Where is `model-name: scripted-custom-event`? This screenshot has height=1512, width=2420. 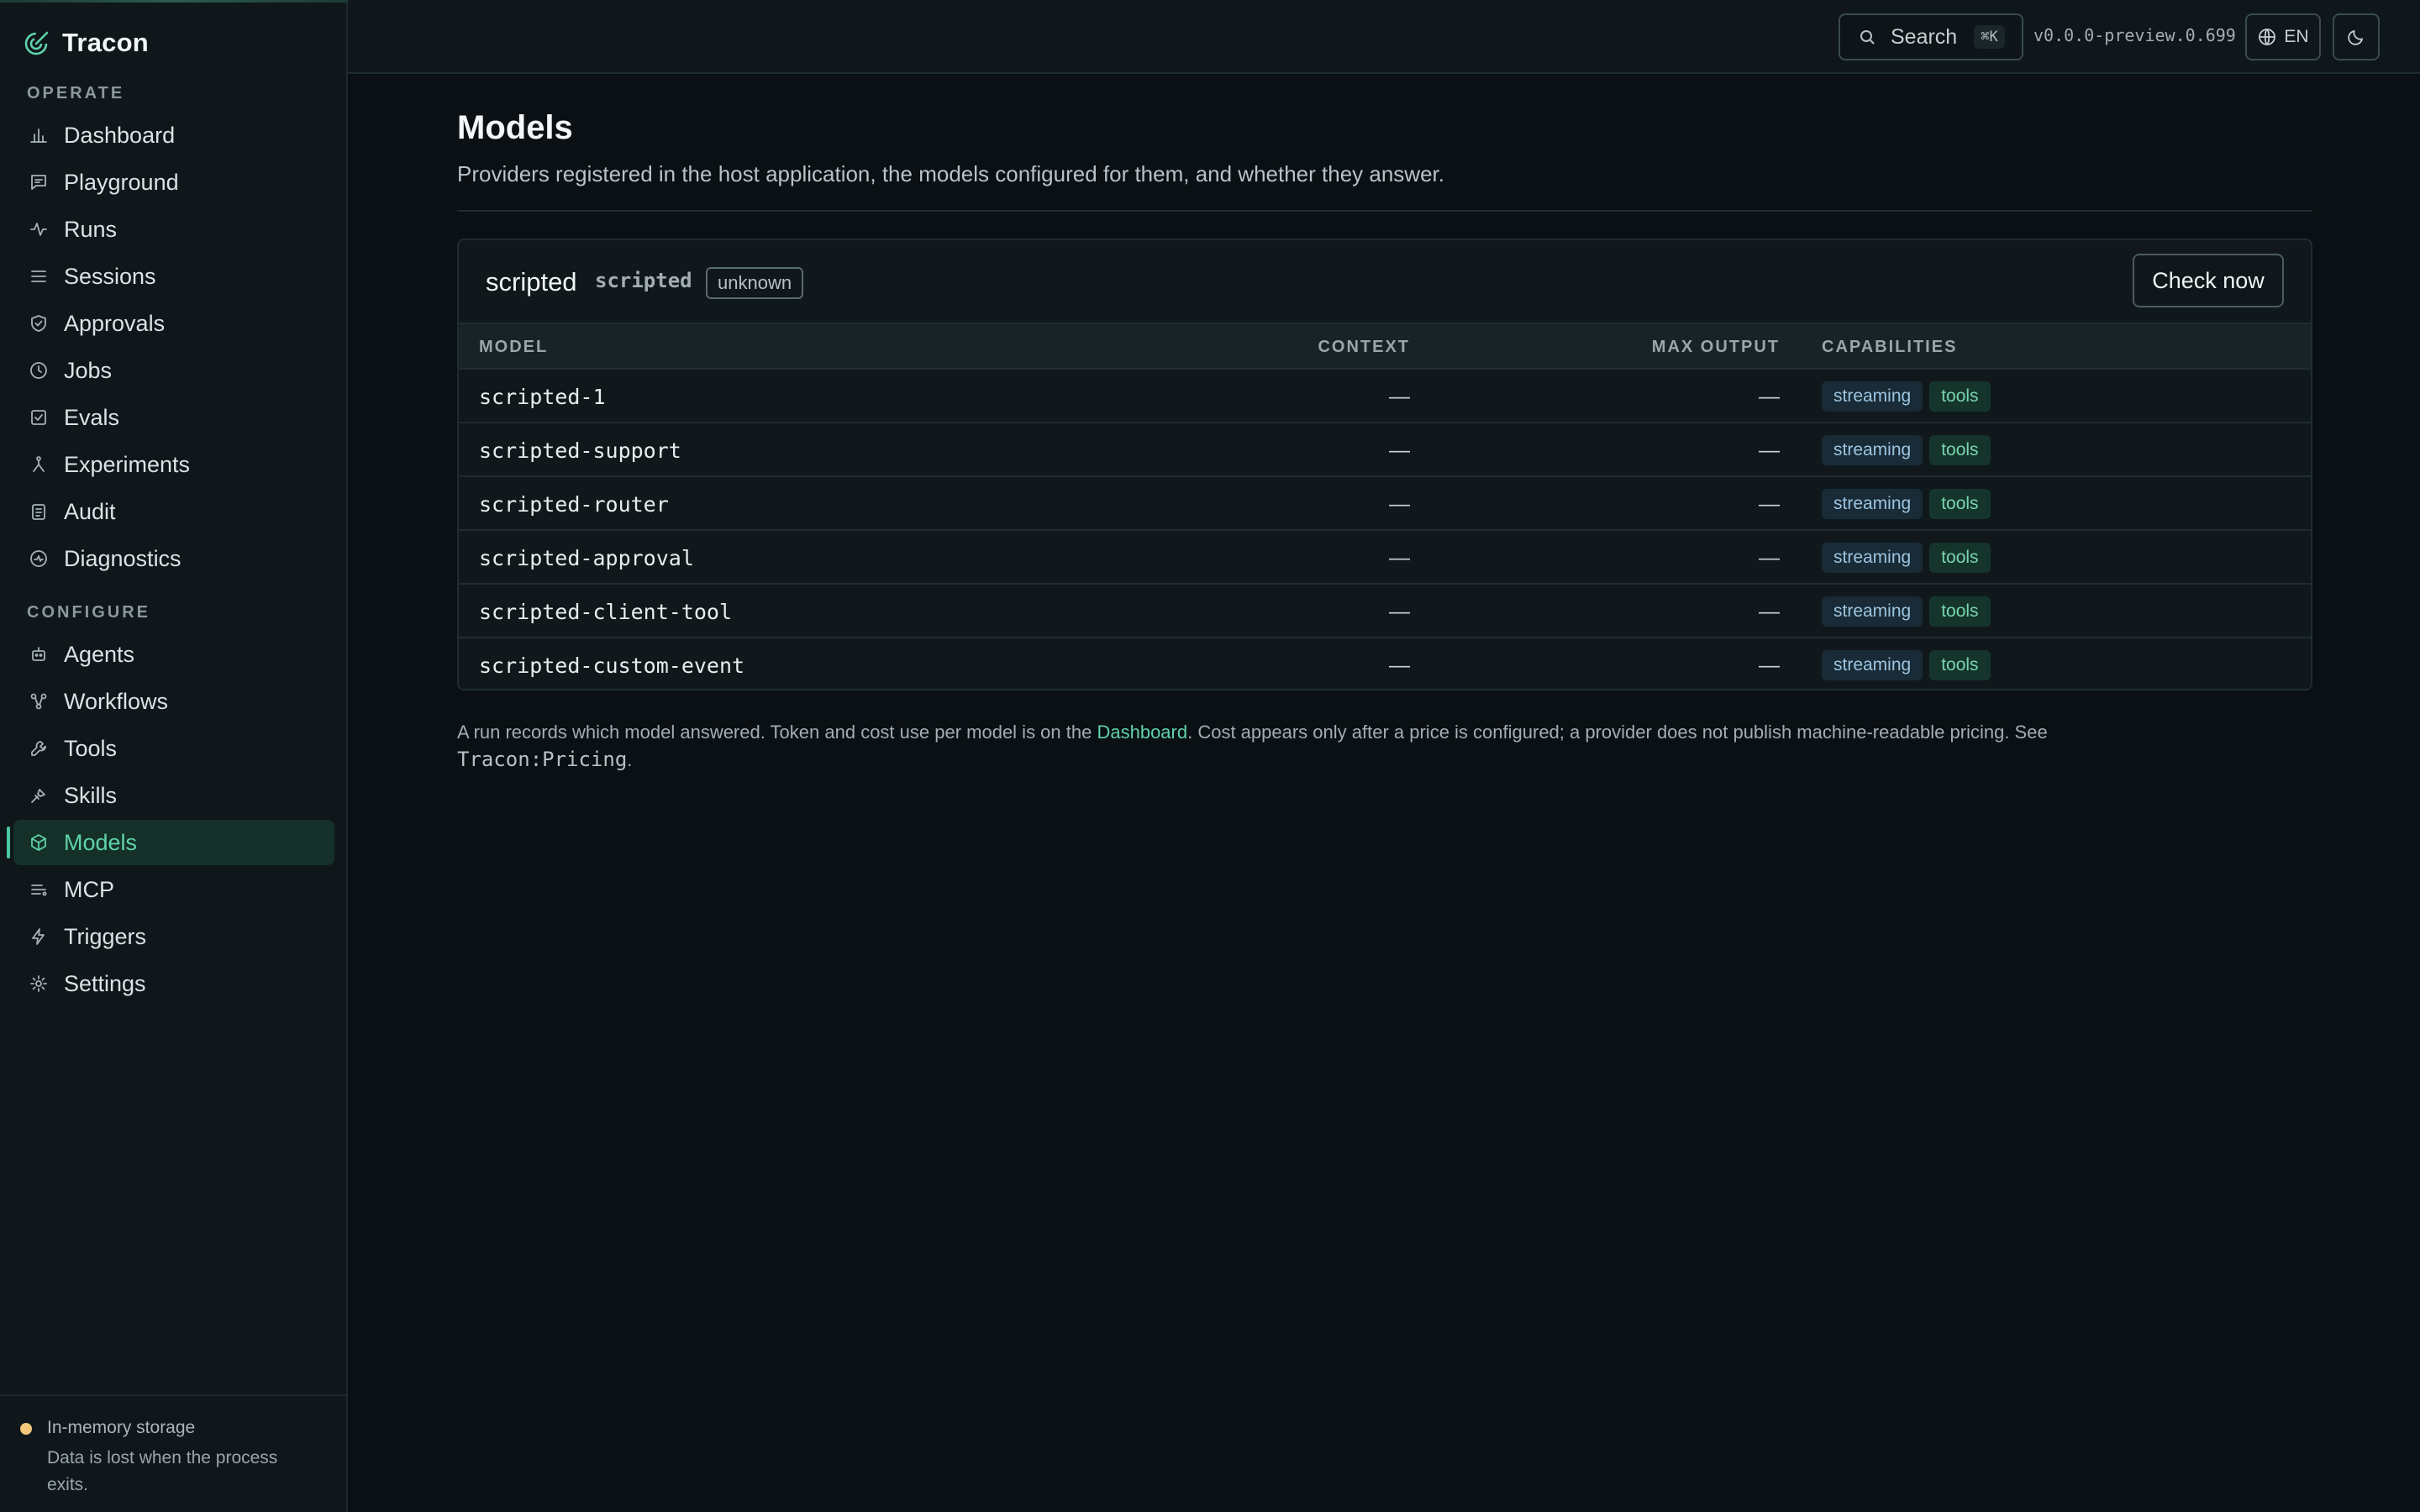 model-name: scripted-custom-event is located at coordinates (612, 666).